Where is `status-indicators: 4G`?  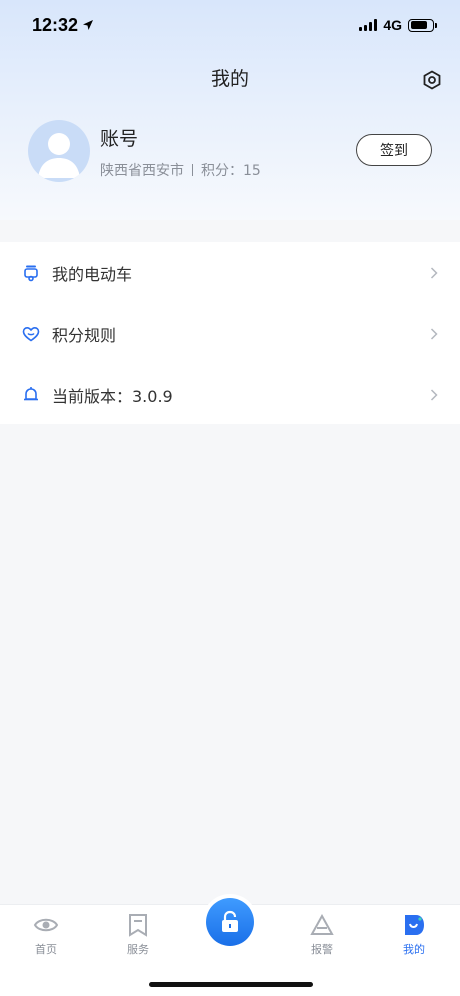
status-indicators: 4G is located at coordinates (398, 25).